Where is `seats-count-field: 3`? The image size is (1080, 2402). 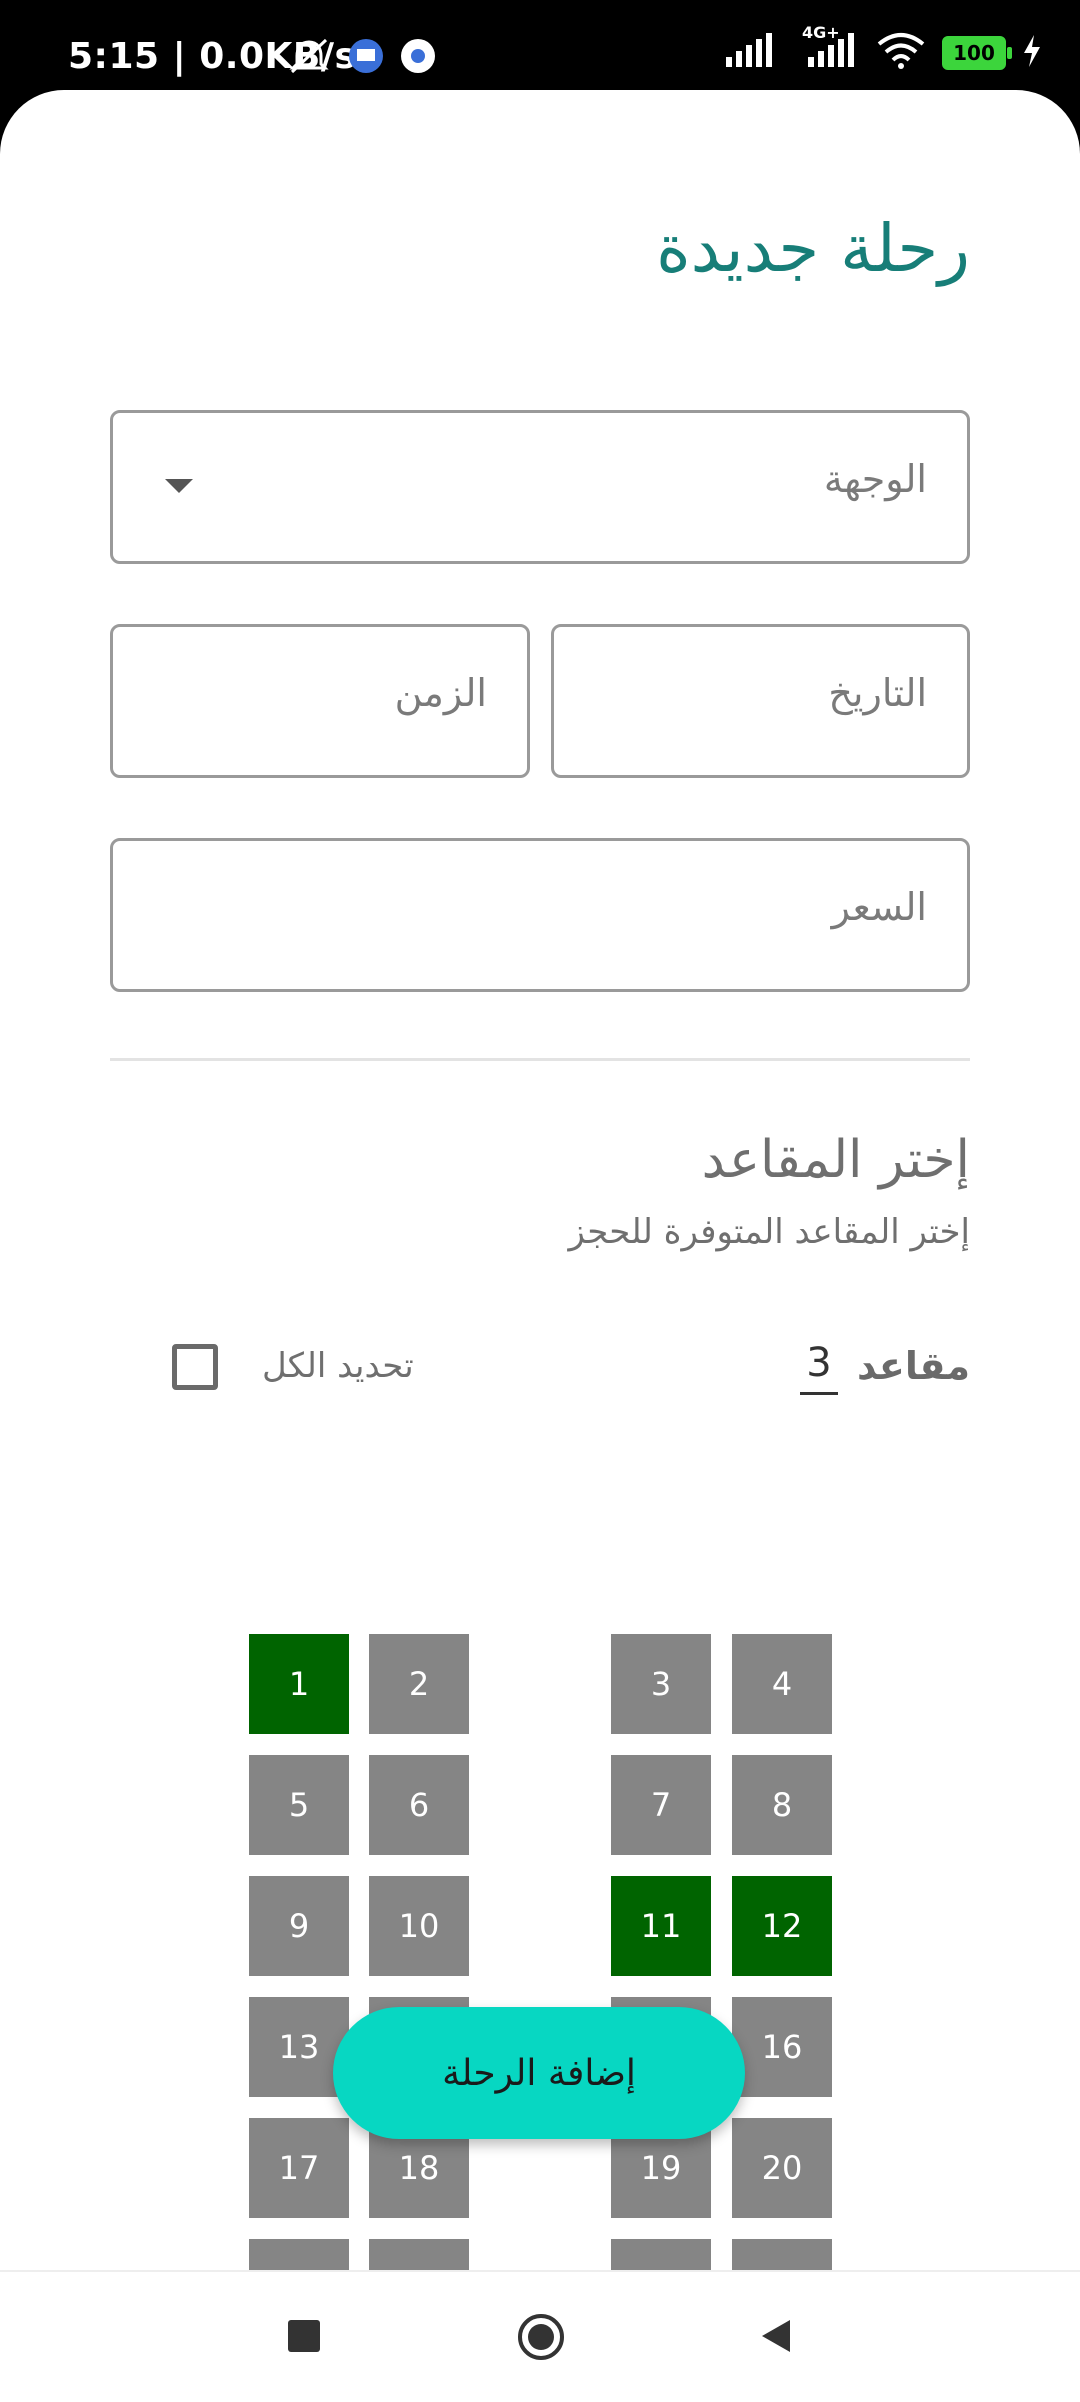 seats-count-field: 3 is located at coordinates (819, 1367).